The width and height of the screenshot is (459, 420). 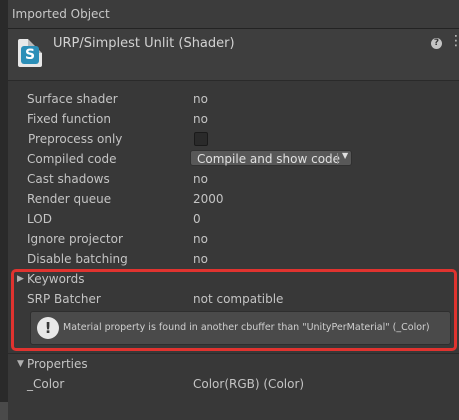 I want to click on dropdown-arrow-icon: ▼, so click(x=345, y=155).